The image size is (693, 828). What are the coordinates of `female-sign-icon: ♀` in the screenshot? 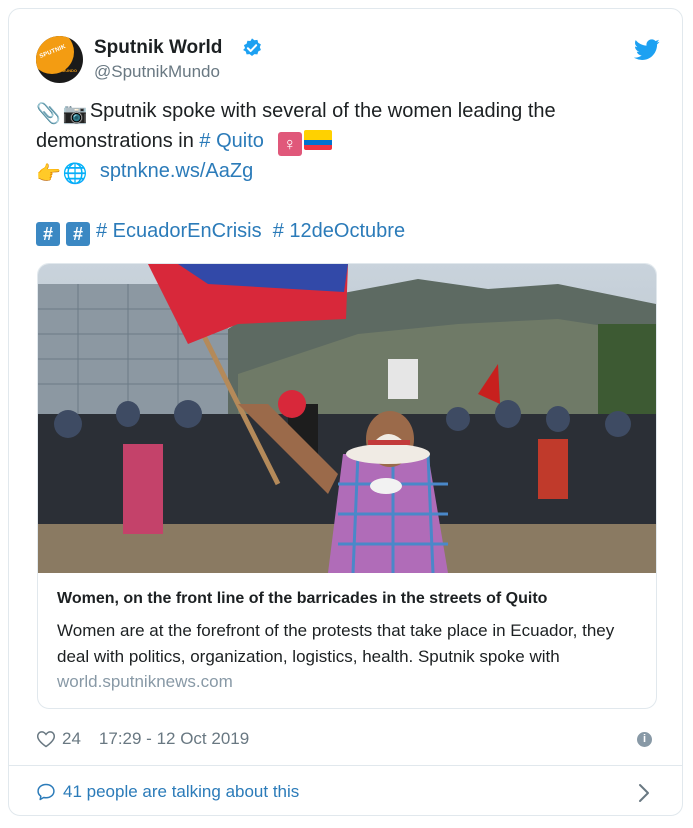 It's located at (289, 144).